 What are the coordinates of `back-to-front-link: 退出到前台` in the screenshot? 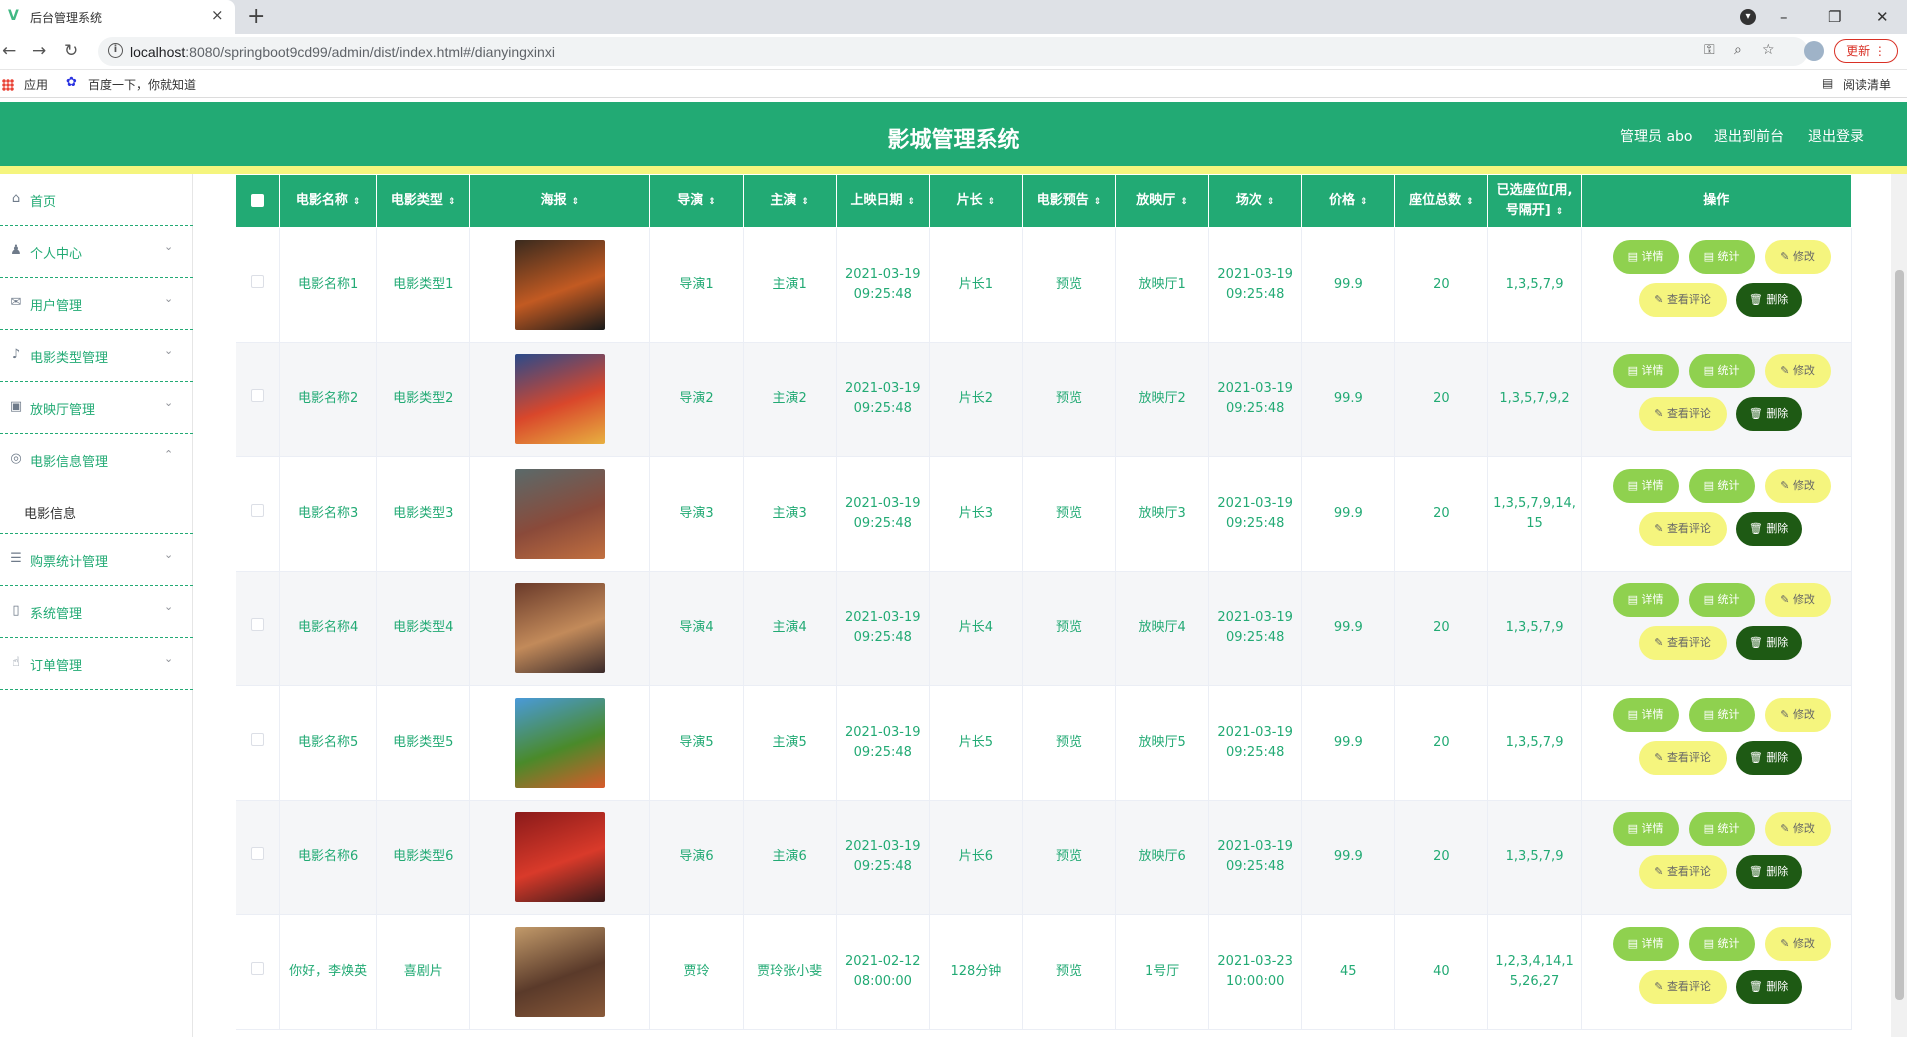 It's located at (1749, 136).